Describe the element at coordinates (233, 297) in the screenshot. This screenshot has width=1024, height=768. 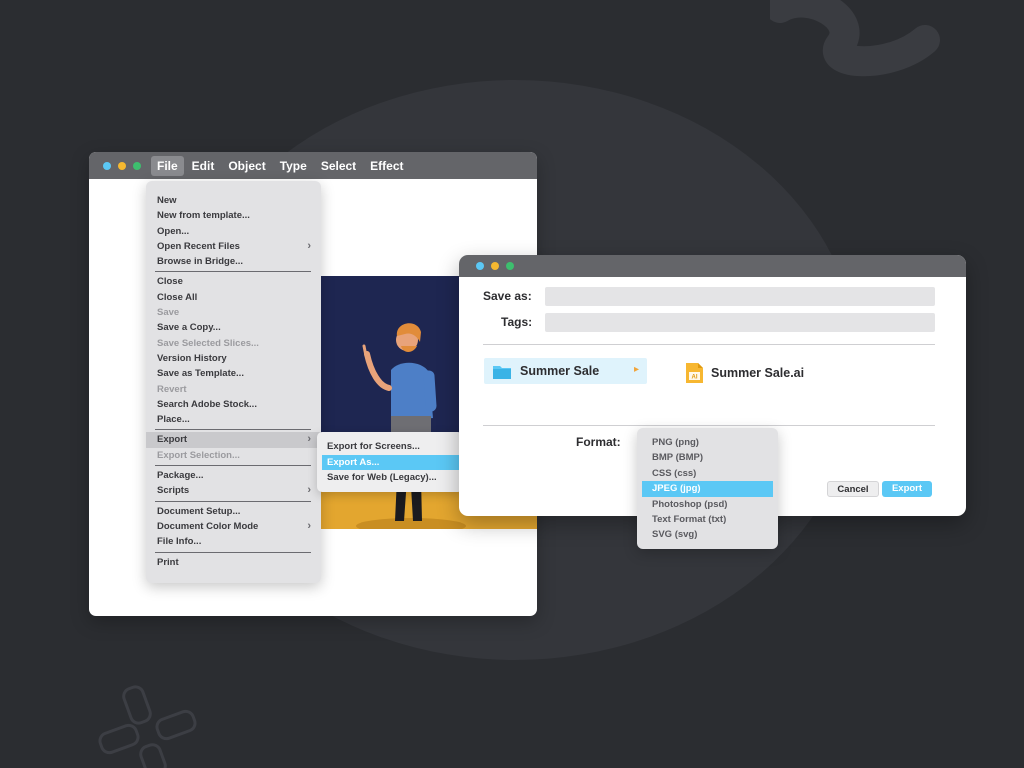
I see `file-menu-item-close-all: Close All` at that location.